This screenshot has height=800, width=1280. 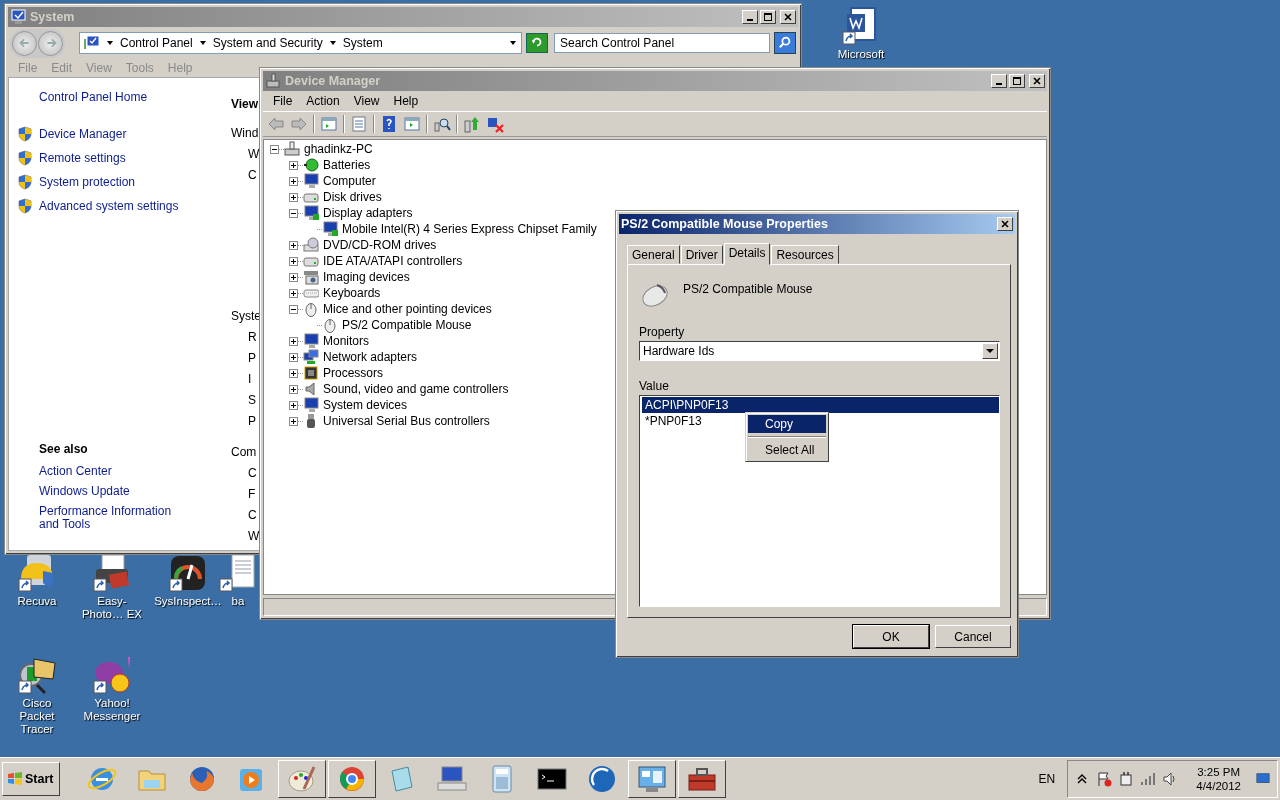 What do you see at coordinates (366, 277) in the screenshot?
I see `tree-item: Imaging devices` at bounding box center [366, 277].